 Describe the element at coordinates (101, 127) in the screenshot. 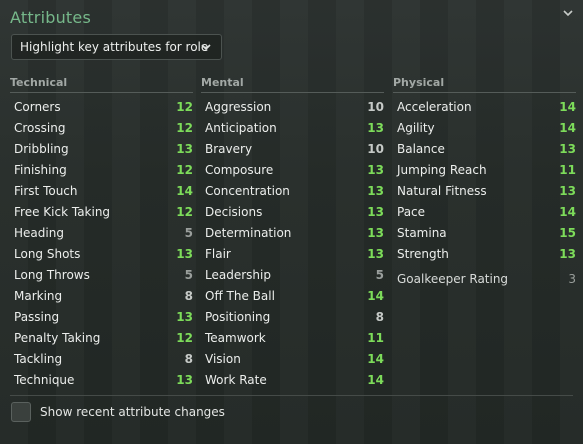

I see `attribute-row: Crossing 12` at that location.